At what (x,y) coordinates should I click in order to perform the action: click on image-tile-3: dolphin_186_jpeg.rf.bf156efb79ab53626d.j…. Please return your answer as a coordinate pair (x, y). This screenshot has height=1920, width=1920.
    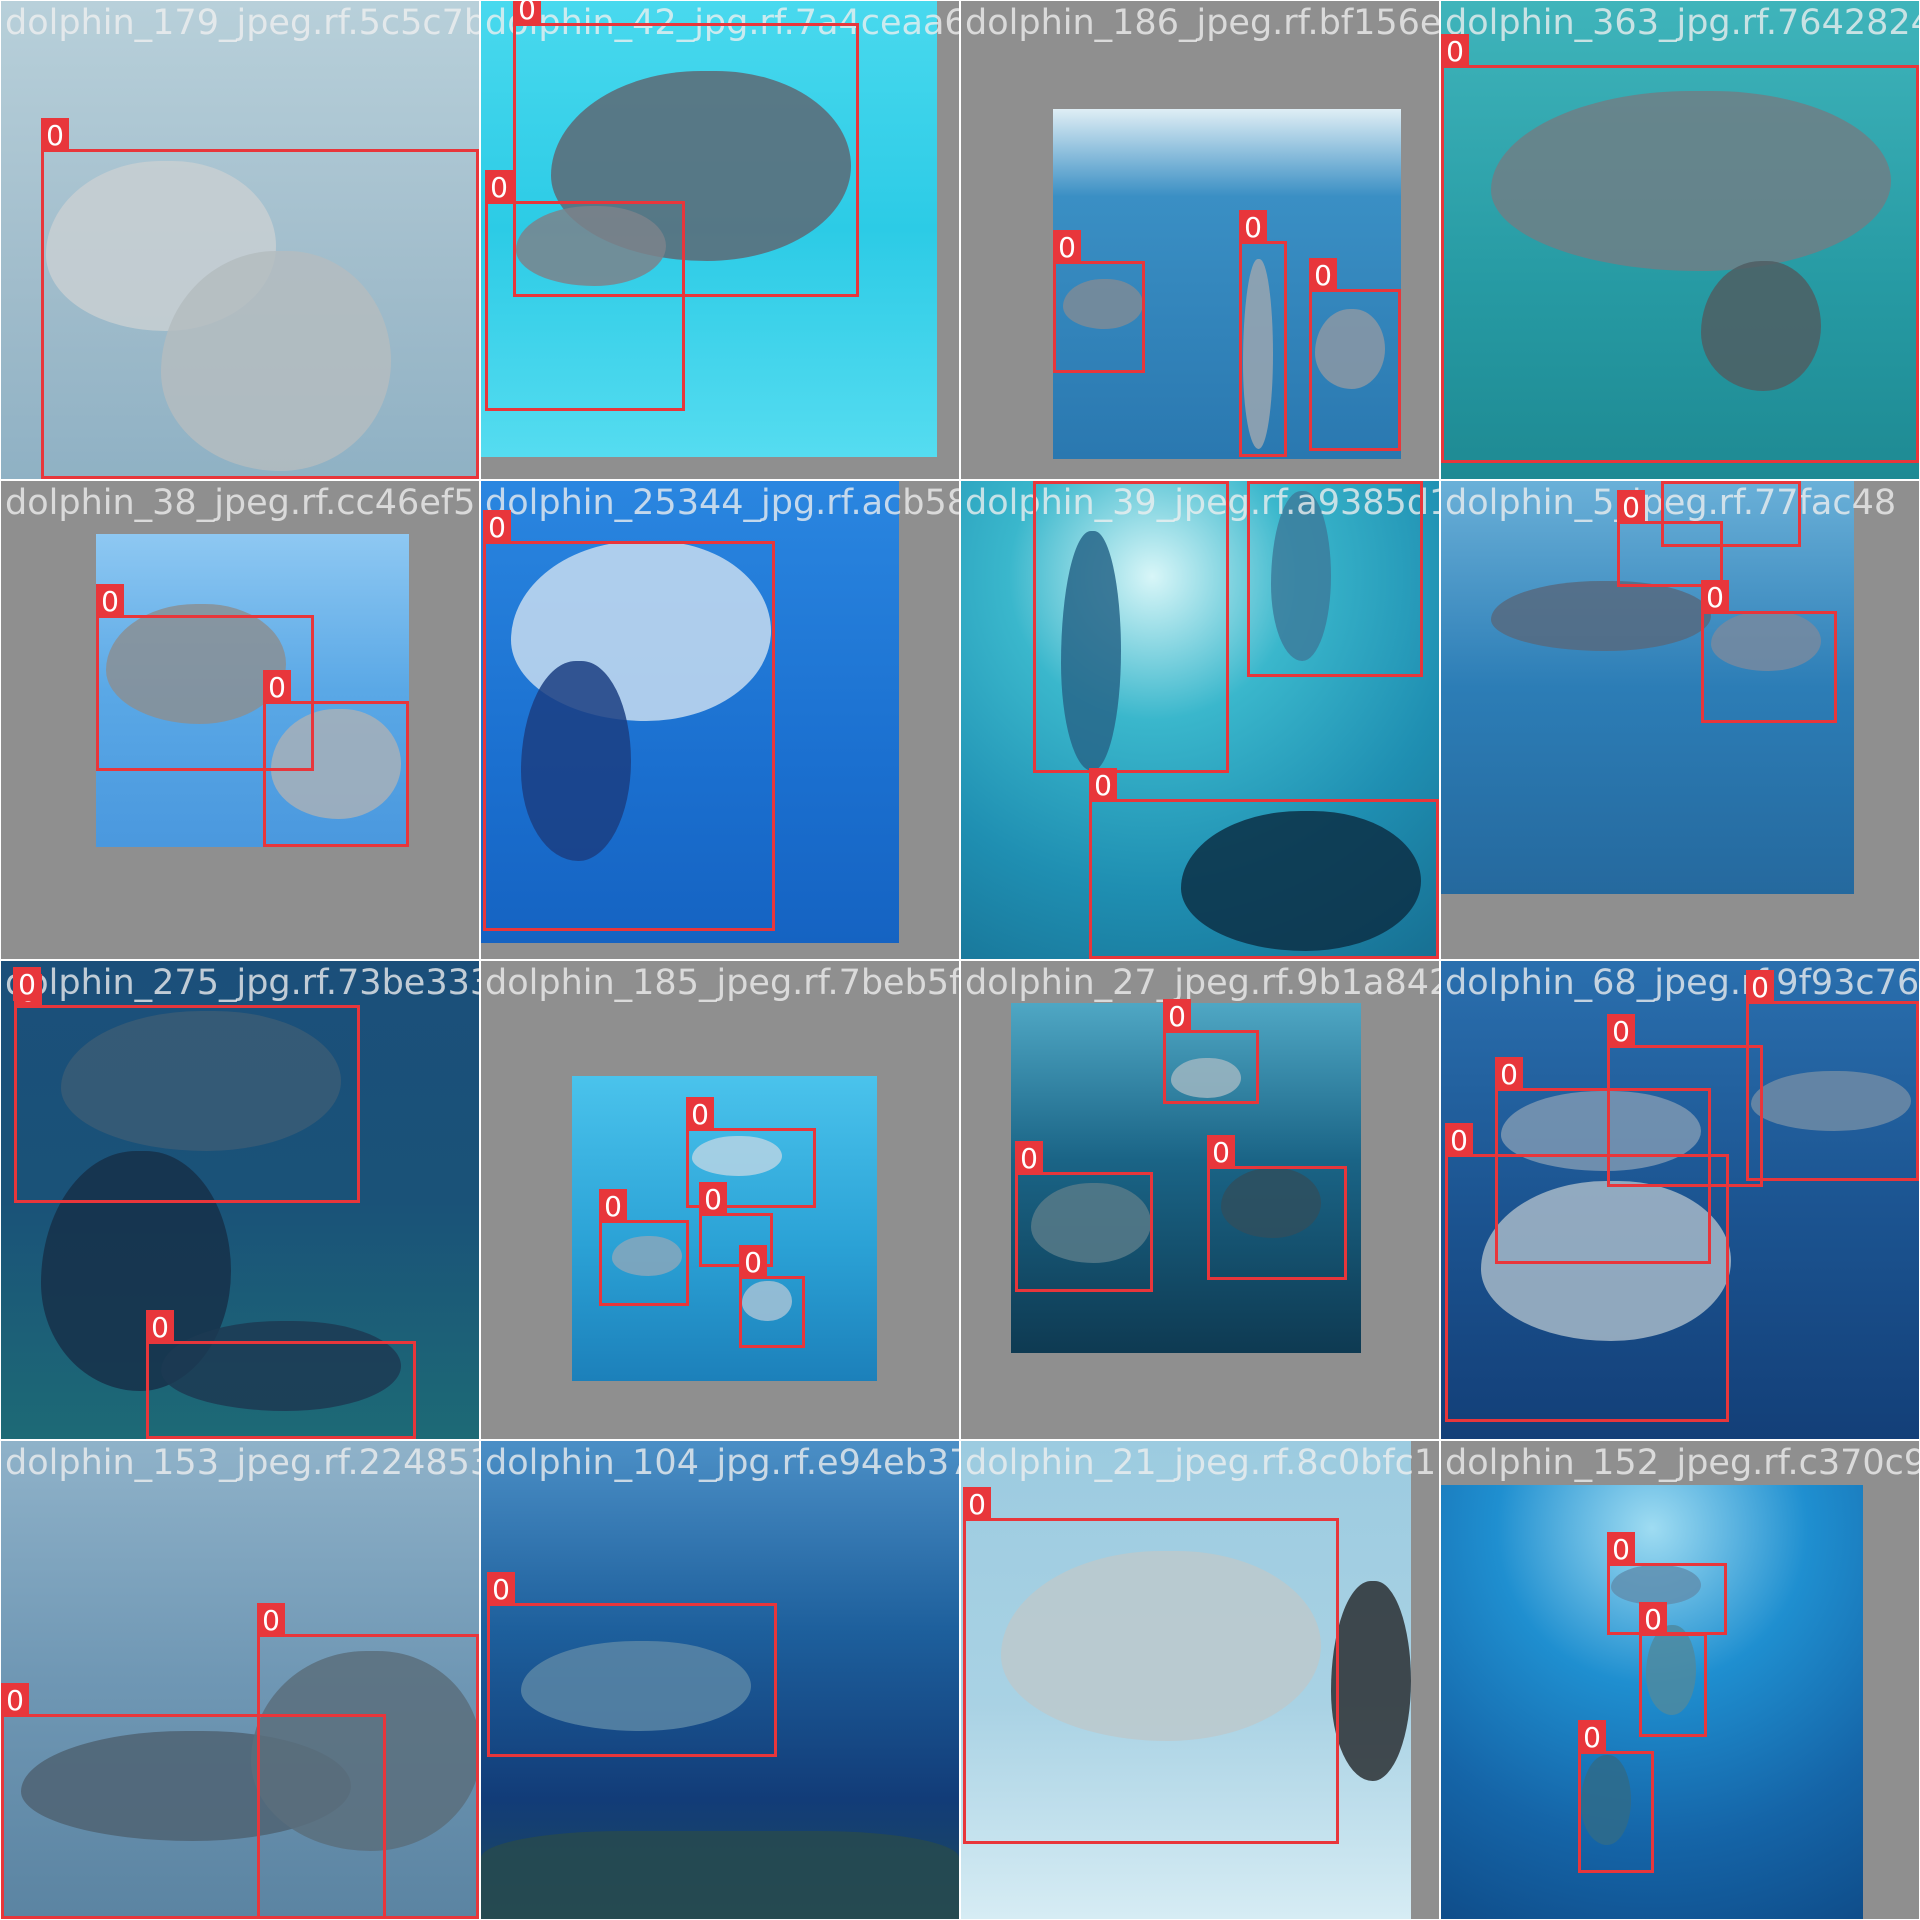
    Looking at the image, I should click on (1200, 240).